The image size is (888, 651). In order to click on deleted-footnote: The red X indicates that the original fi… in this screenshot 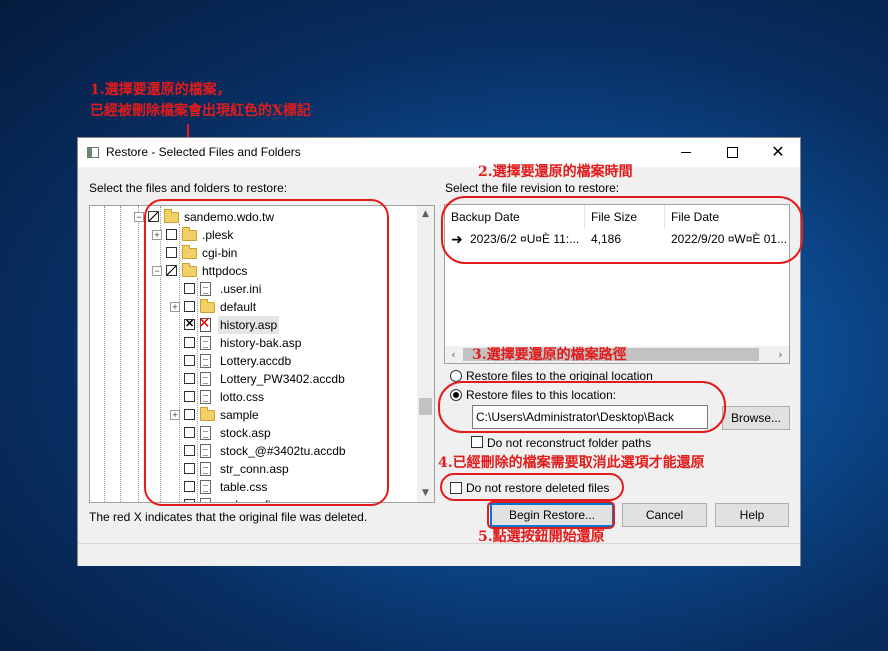, I will do `click(228, 517)`.